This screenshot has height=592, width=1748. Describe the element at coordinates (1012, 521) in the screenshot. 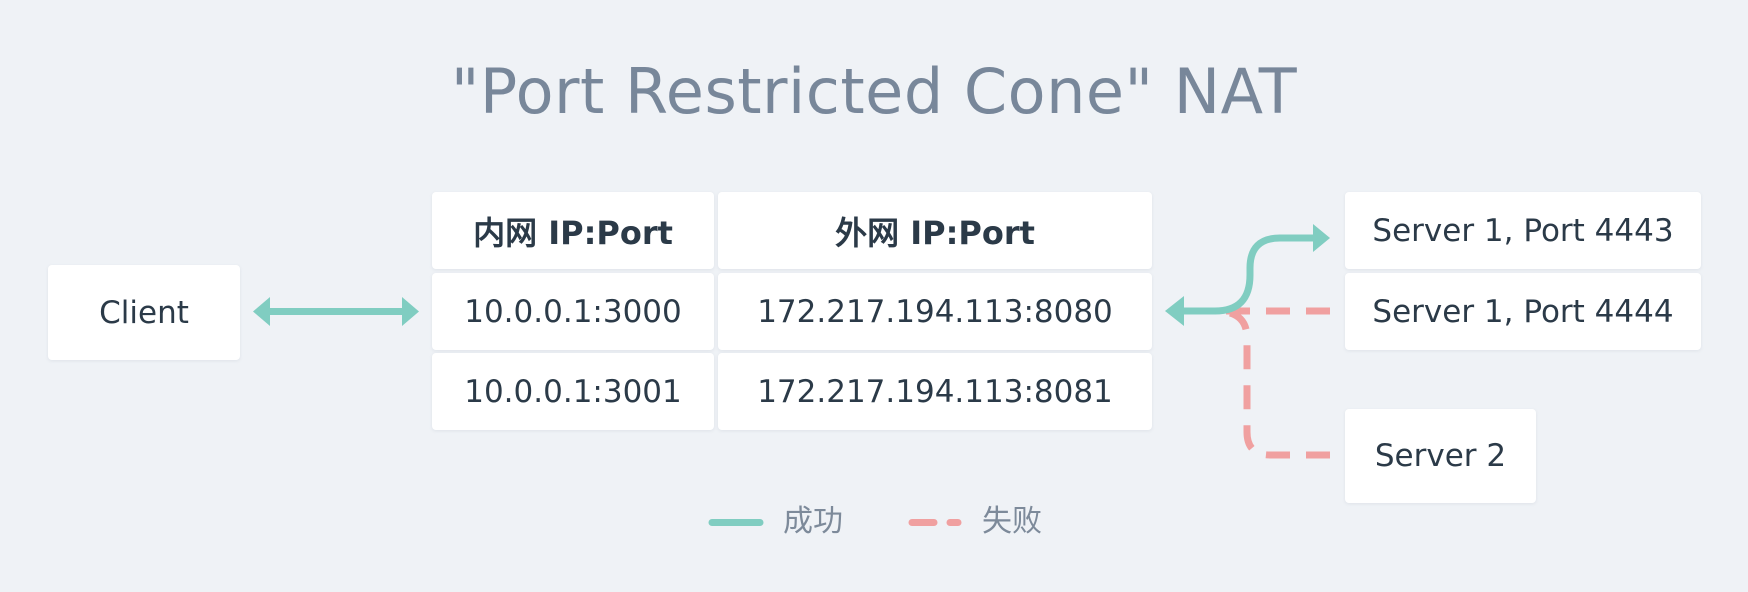

I see `legend-failure-label: 失败` at that location.